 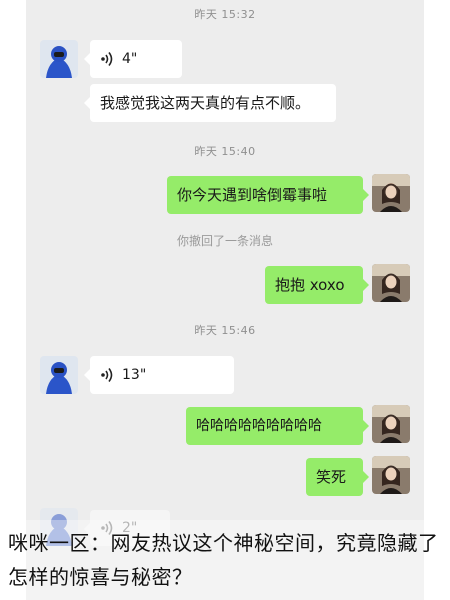 I want to click on voice-message: 4", so click(x=133, y=59).